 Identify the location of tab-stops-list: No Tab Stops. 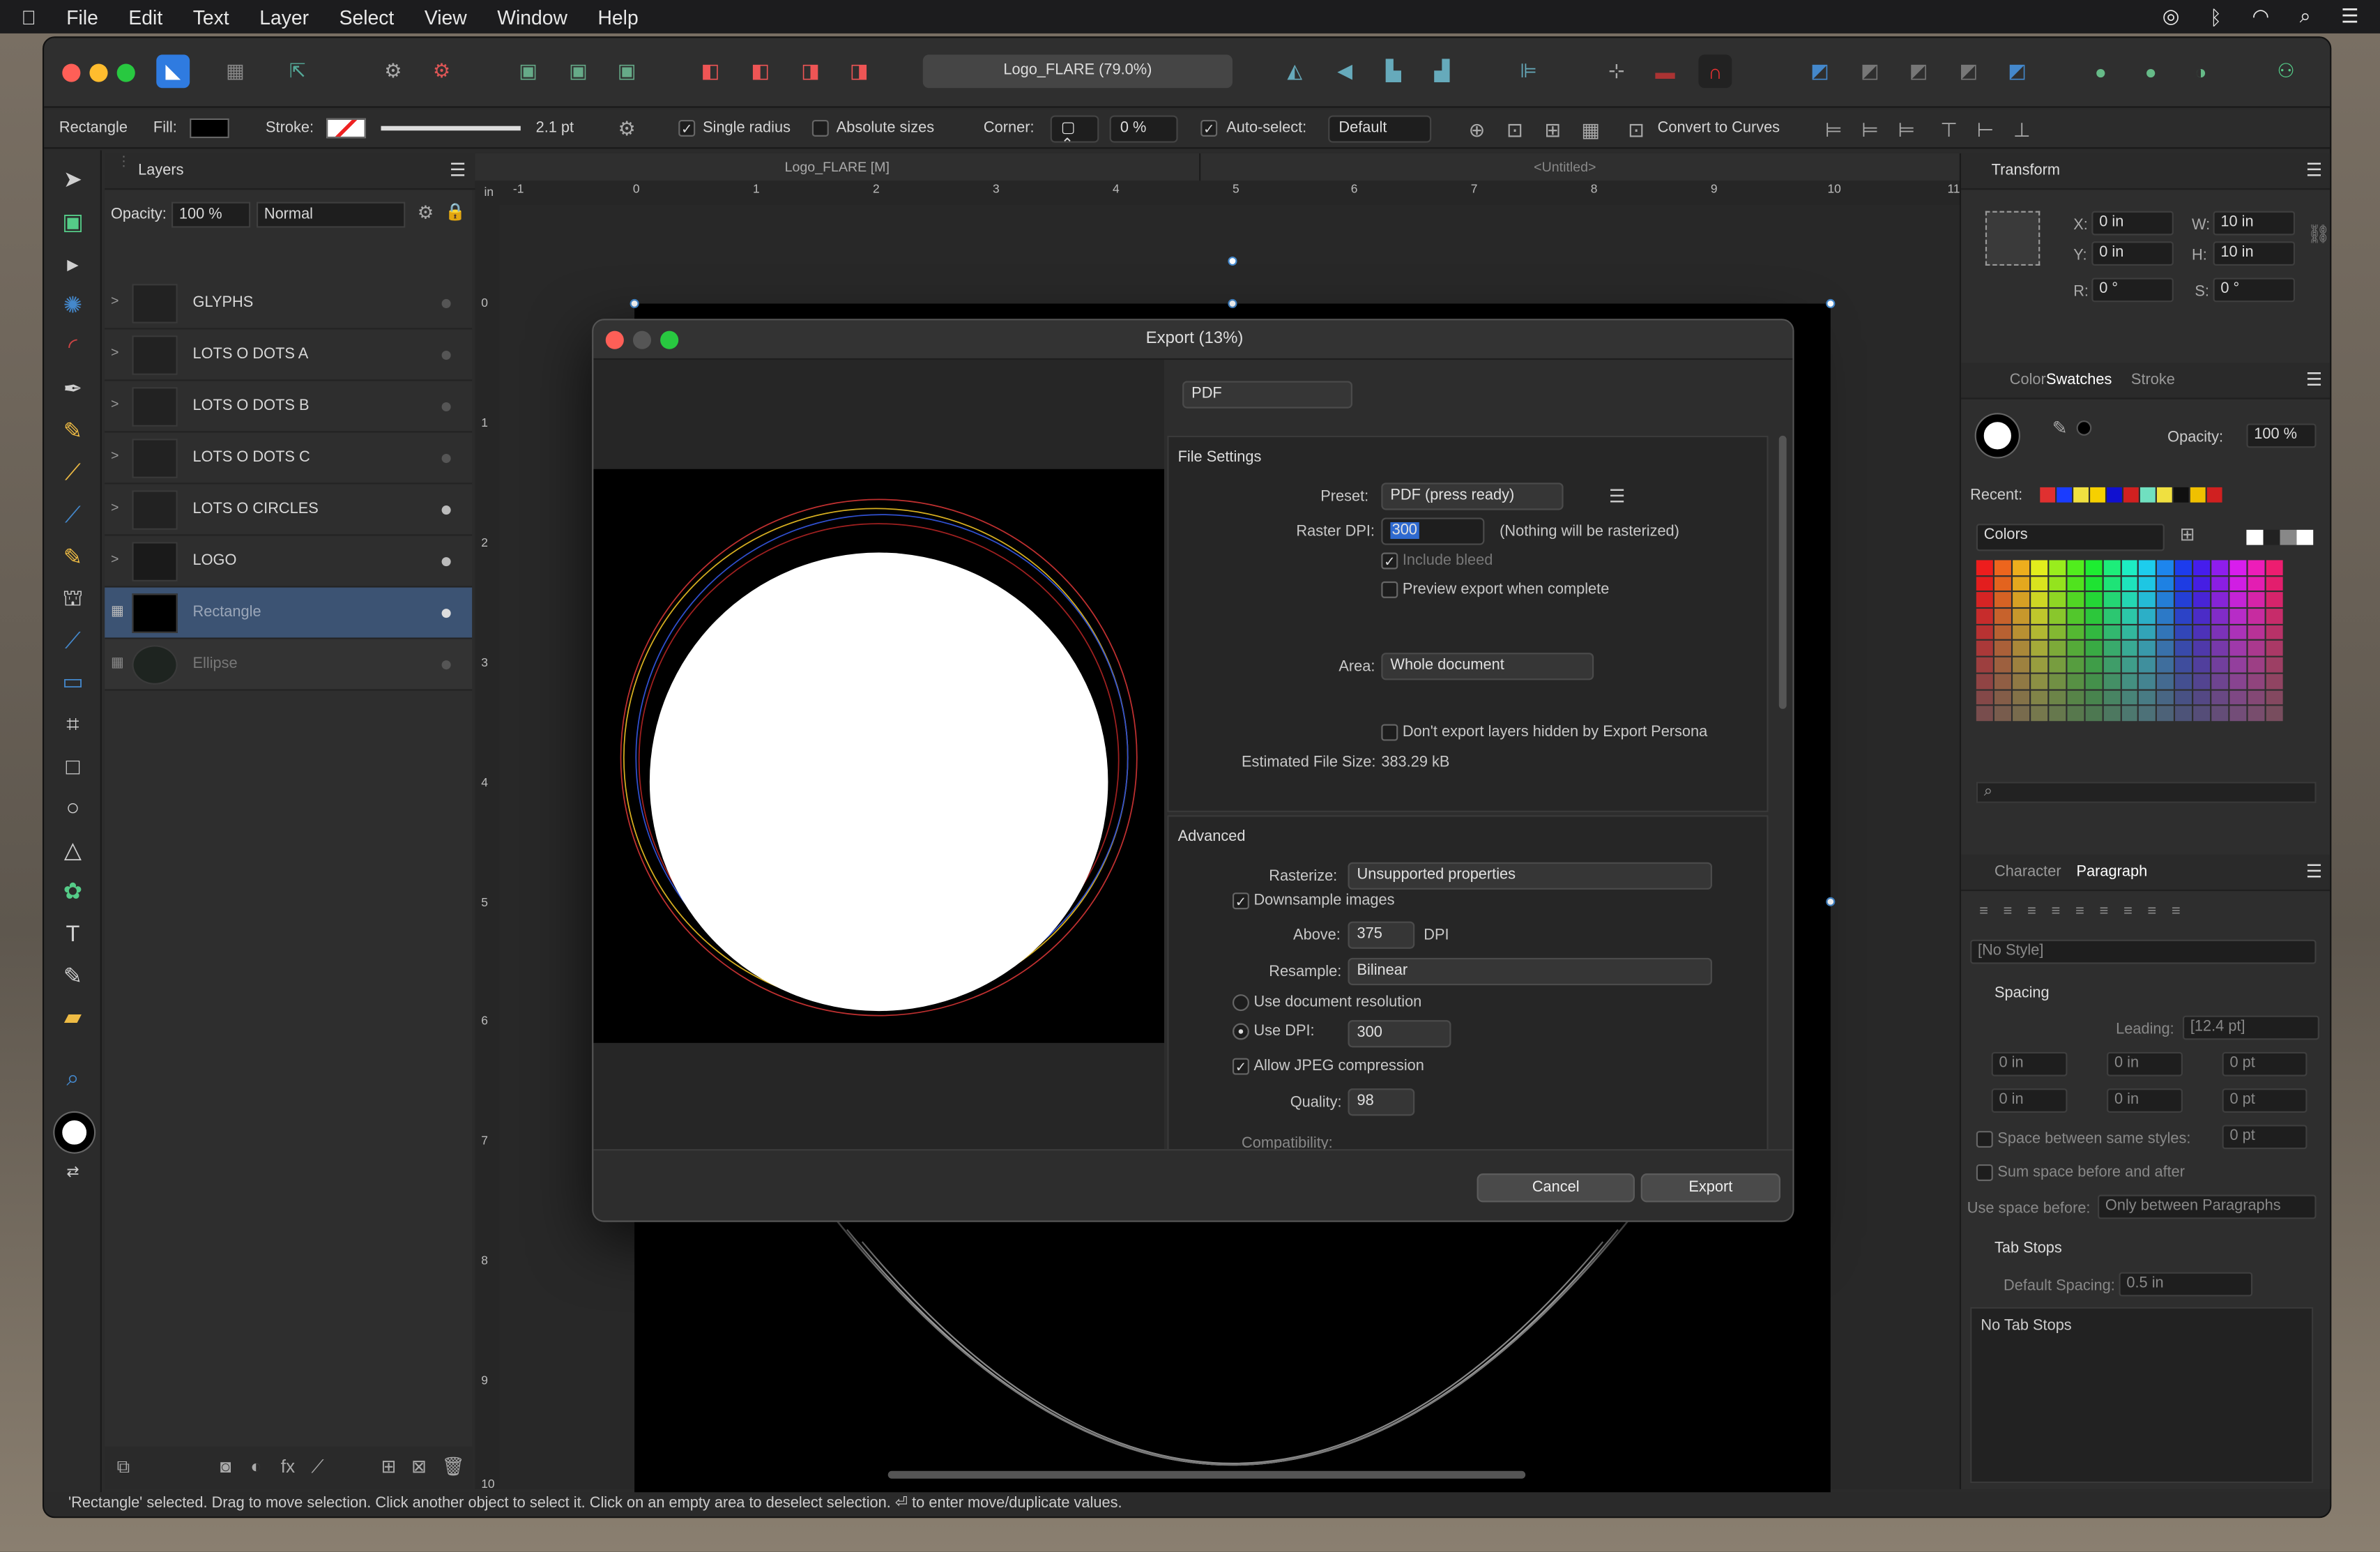
(2142, 1395).